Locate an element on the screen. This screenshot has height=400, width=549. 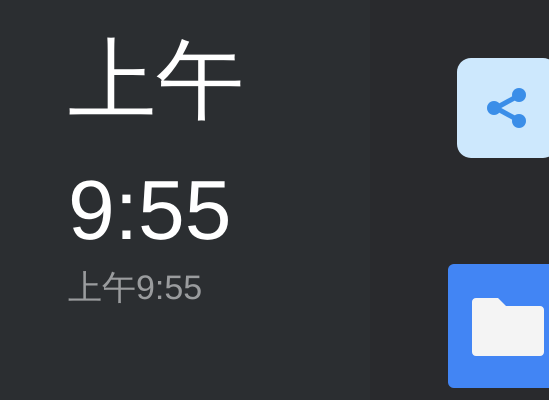
clock-period: 上午 is located at coordinates (156, 80).